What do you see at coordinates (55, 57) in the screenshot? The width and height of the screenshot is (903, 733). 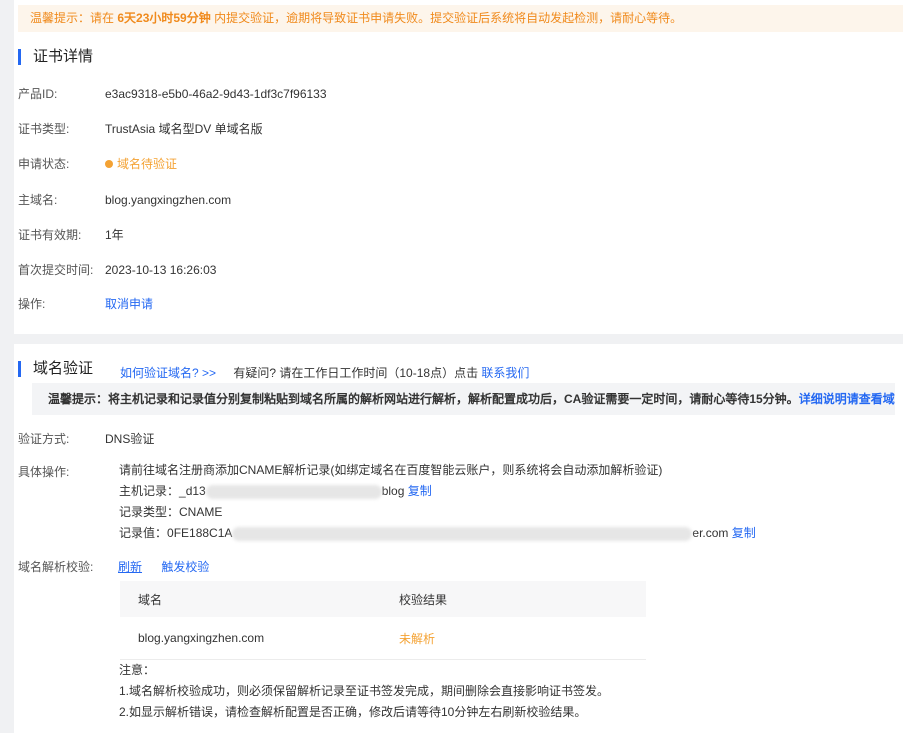 I see `certificate-details-title: 证书详情` at bounding box center [55, 57].